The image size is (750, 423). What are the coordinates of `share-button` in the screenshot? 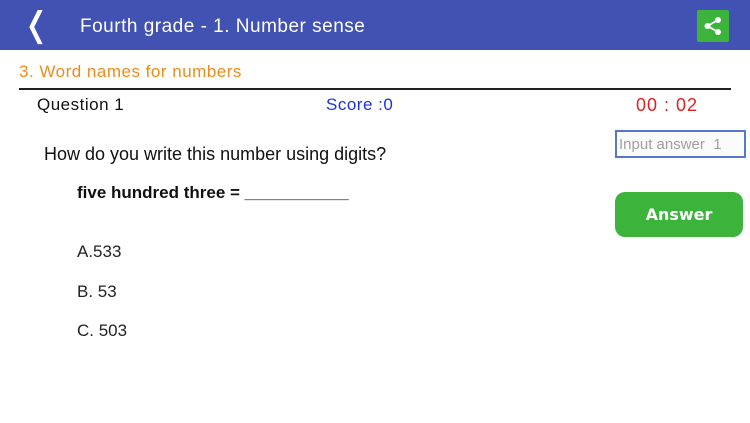 It's located at (713, 26).